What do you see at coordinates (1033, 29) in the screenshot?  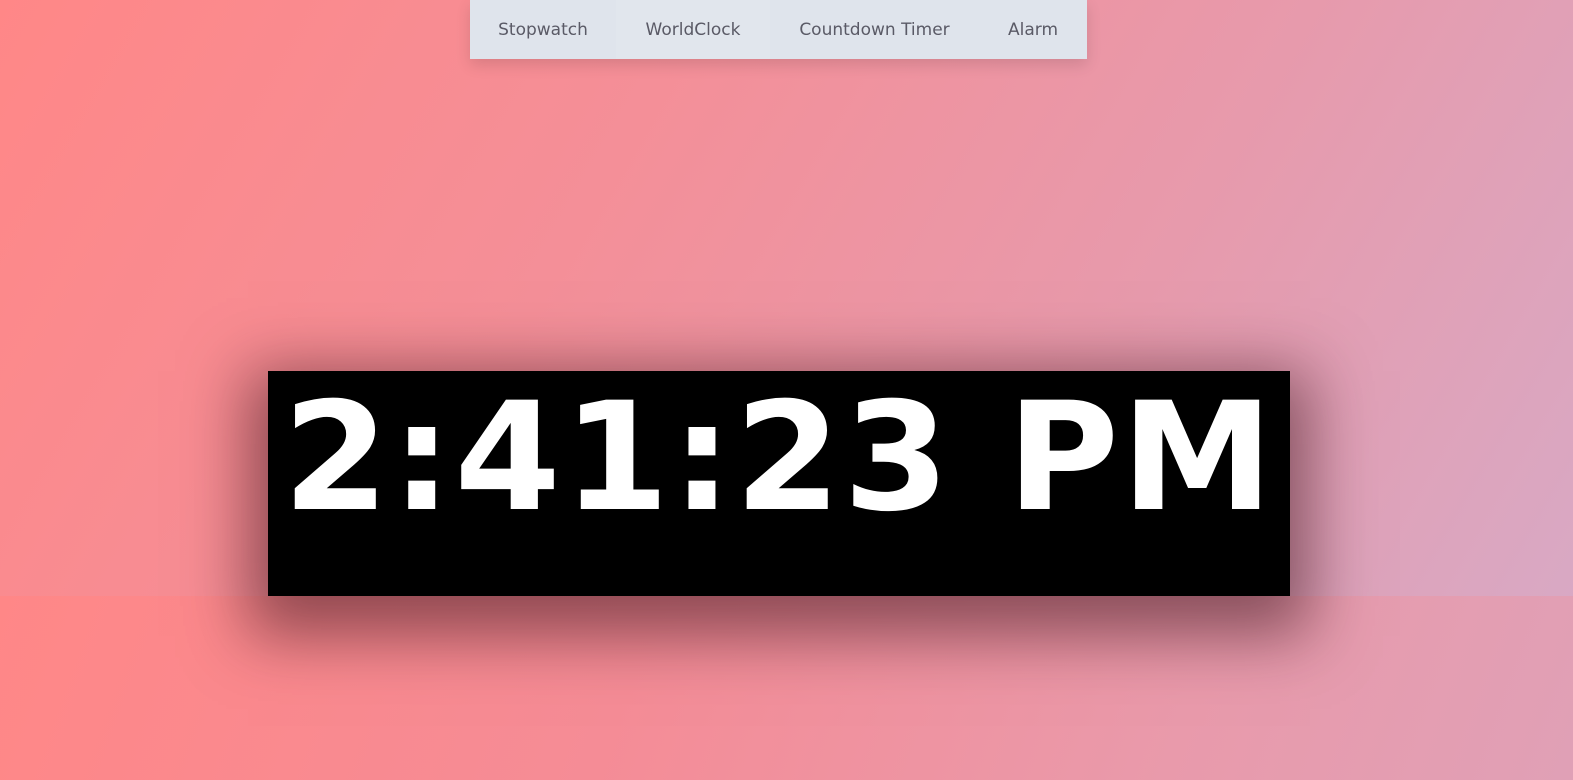 I see `nav-alarm: Alarm` at bounding box center [1033, 29].